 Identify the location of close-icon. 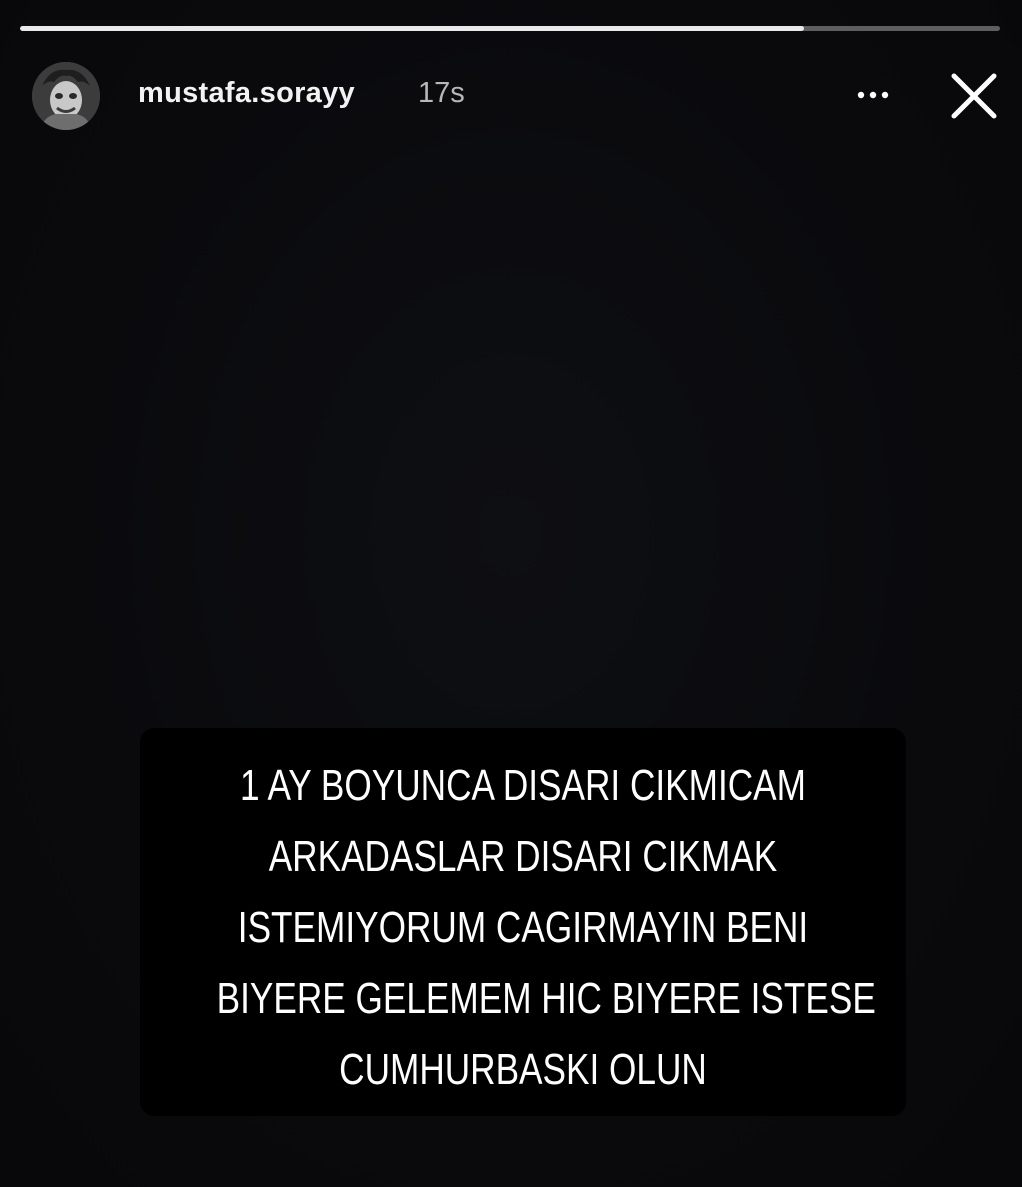
(974, 96).